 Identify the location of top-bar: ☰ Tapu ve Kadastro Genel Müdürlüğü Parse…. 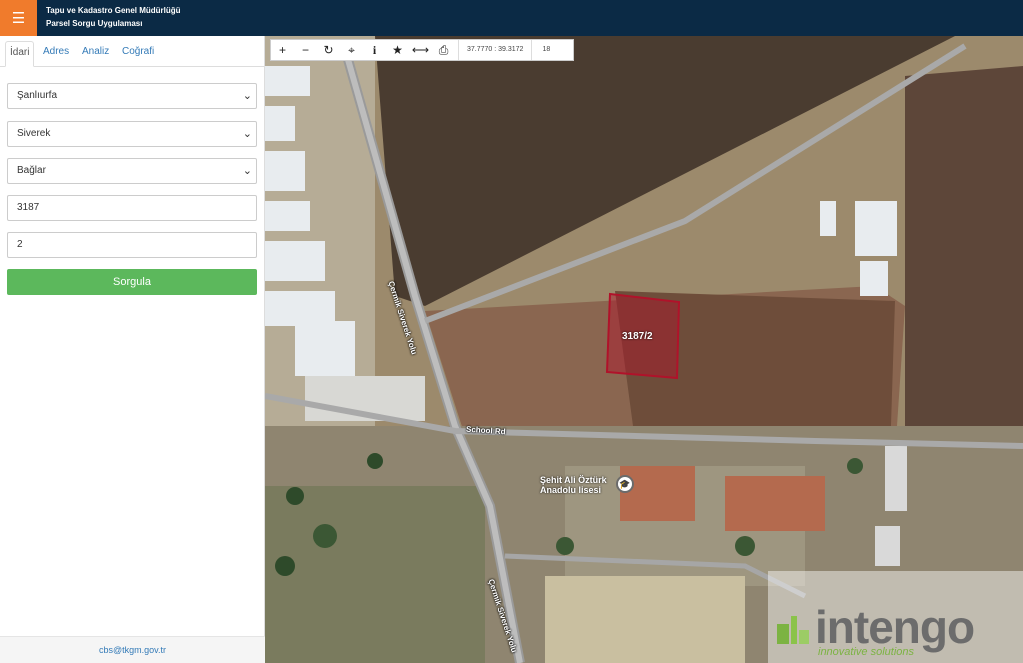
(511, 18).